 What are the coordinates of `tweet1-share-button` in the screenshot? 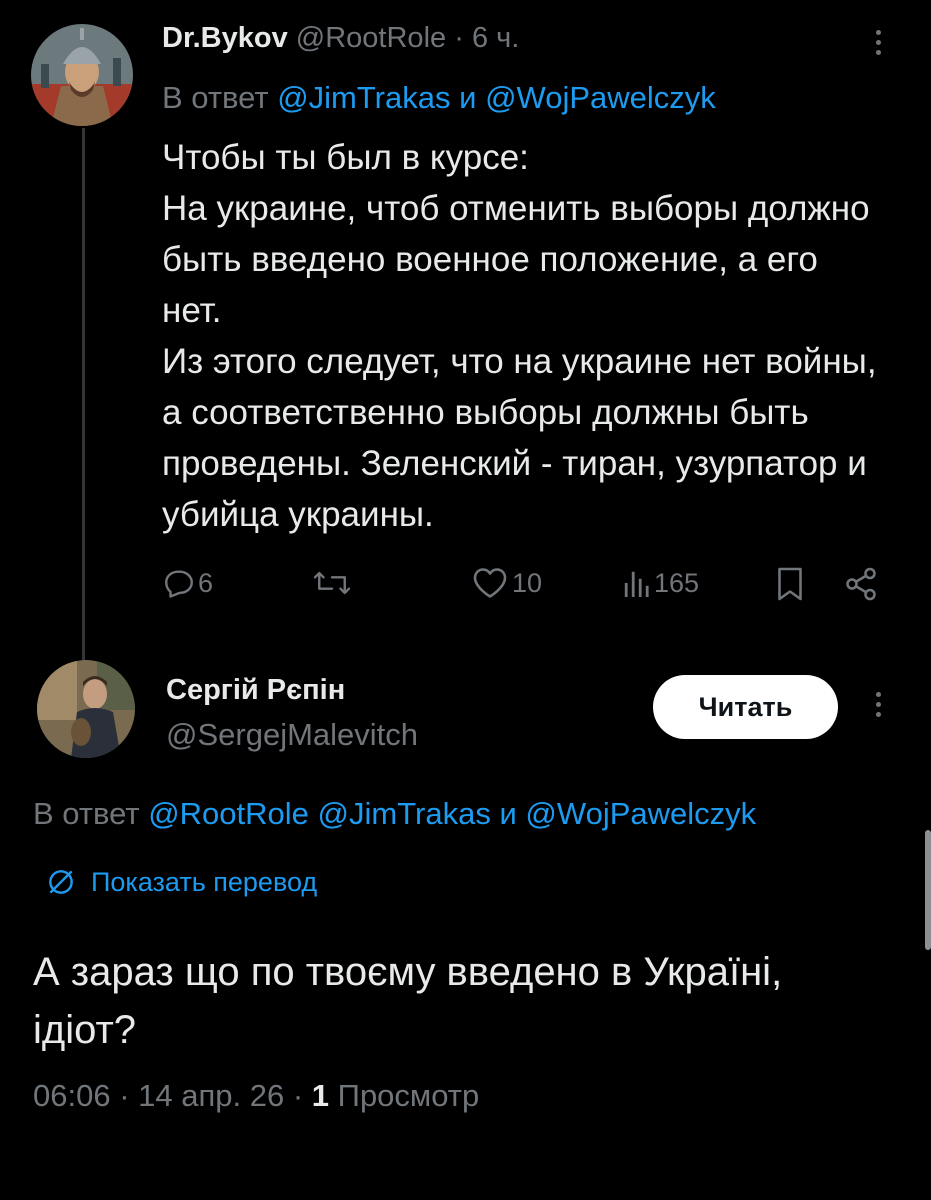 It's located at (861, 584).